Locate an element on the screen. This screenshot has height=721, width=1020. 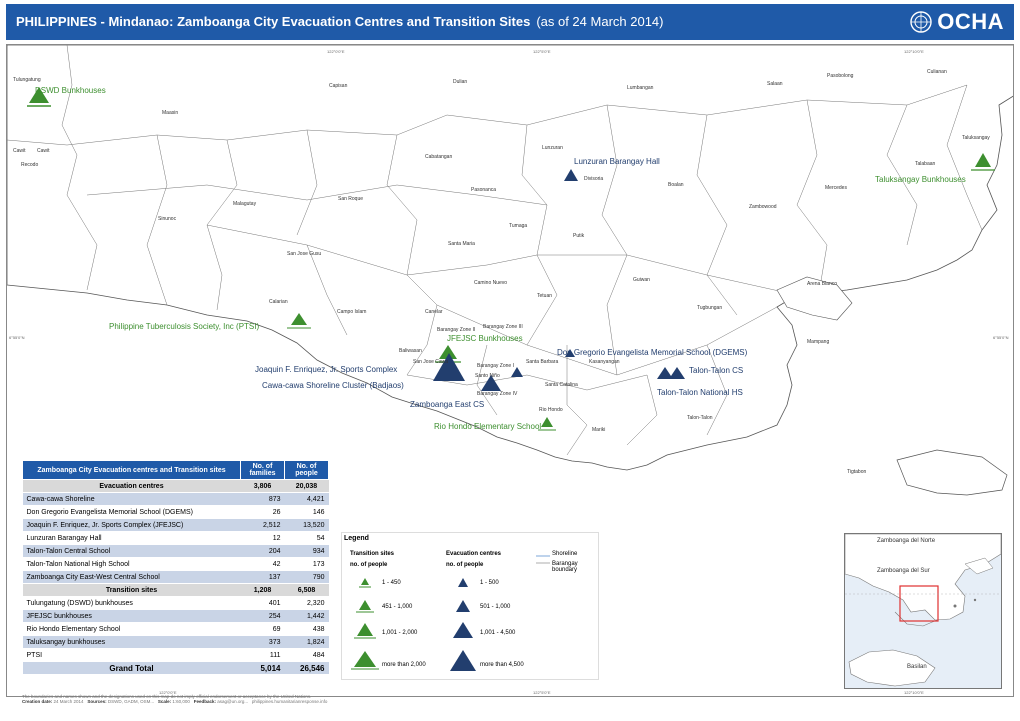
legend-boundary-label: Barangay boundary is located at coordinates (565, 567).